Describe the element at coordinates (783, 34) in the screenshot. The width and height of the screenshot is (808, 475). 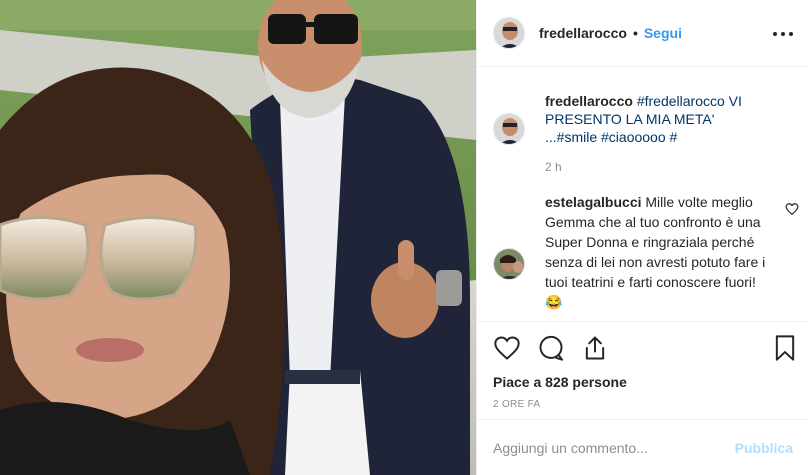
I see `more-options-icon` at that location.